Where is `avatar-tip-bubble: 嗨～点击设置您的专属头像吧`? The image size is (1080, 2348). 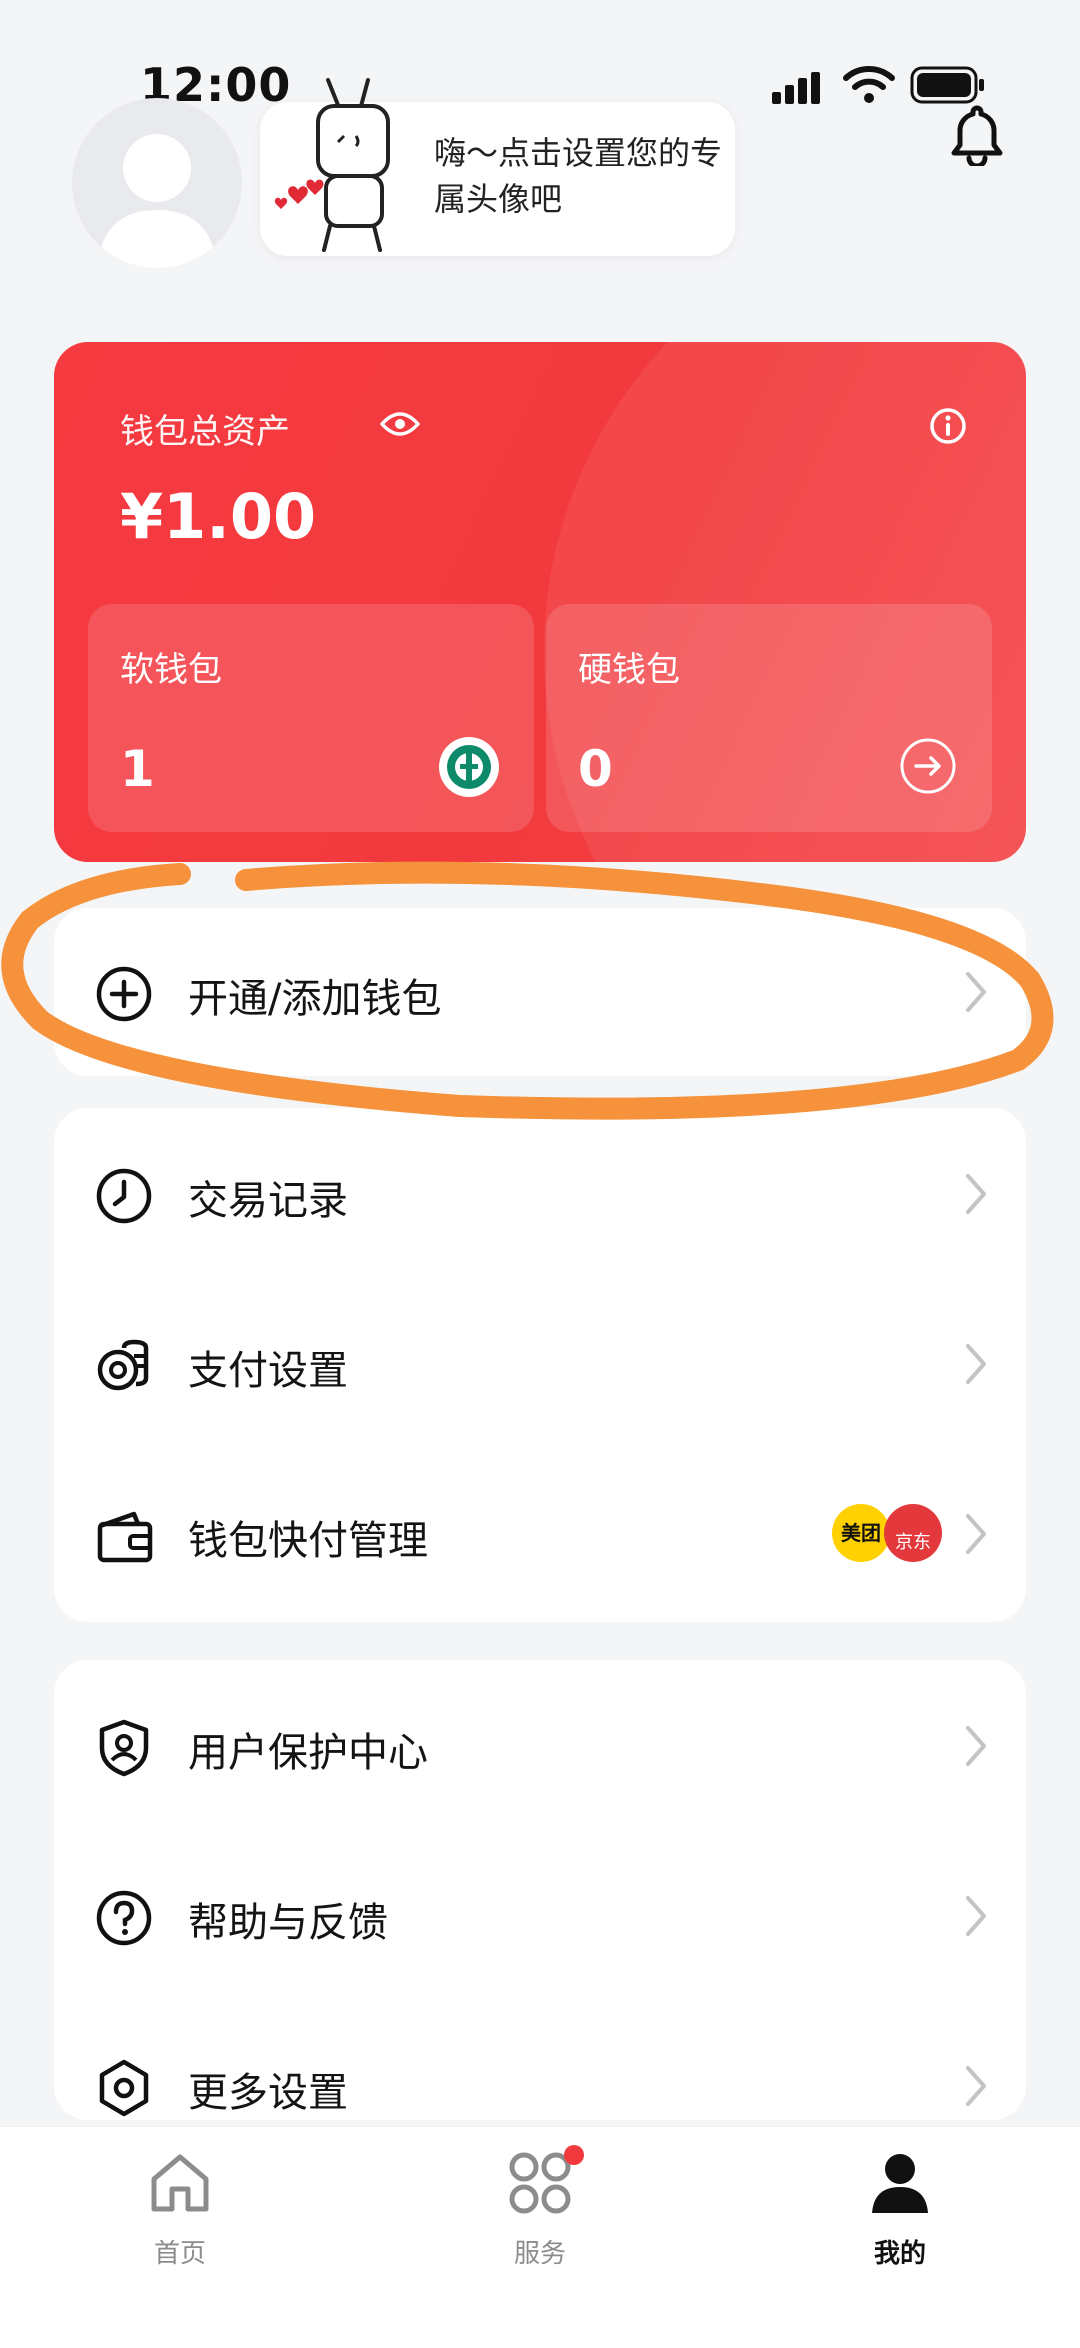
avatar-tip-bubble: 嗨～点击设置您的专属头像吧 is located at coordinates (497, 167).